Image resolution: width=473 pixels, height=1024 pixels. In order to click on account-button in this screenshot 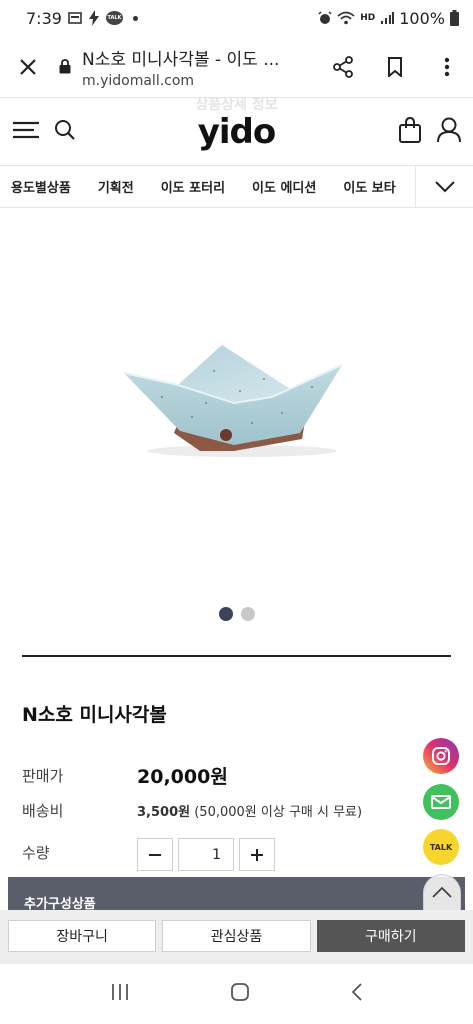, I will do `click(449, 132)`.